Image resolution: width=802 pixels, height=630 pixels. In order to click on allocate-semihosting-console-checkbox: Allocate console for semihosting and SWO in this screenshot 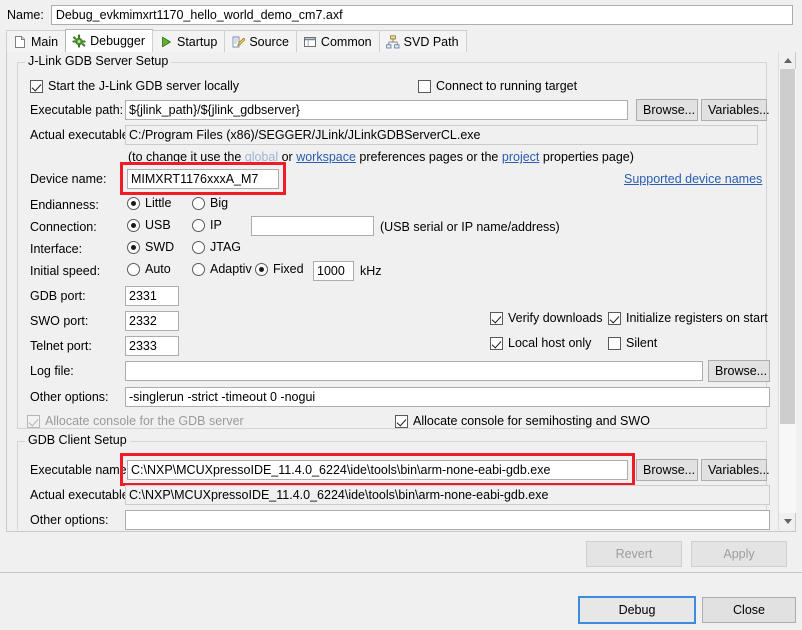, I will do `click(522, 421)`.